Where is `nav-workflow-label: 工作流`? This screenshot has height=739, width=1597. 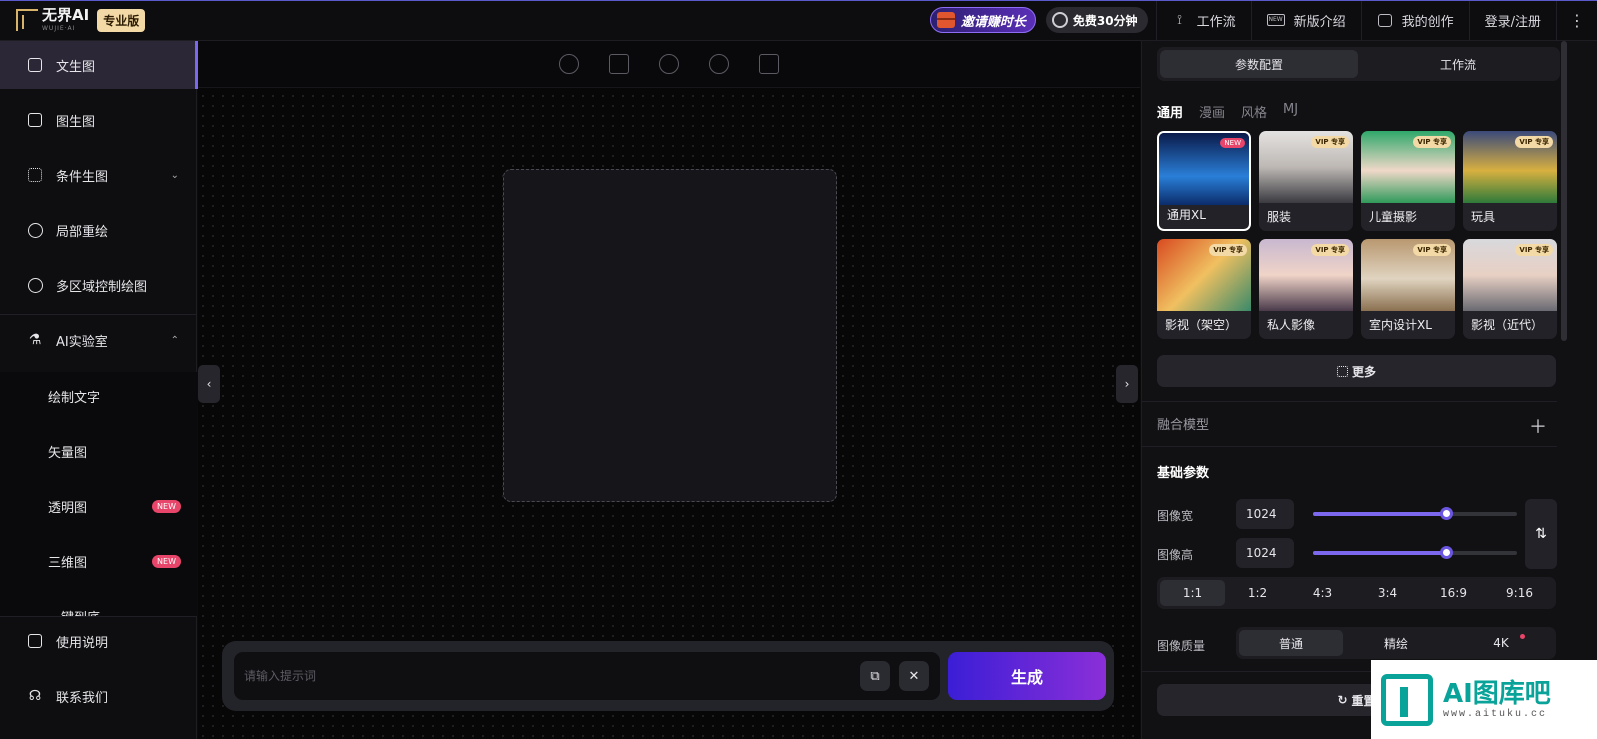 nav-workflow-label: 工作流 is located at coordinates (1216, 22).